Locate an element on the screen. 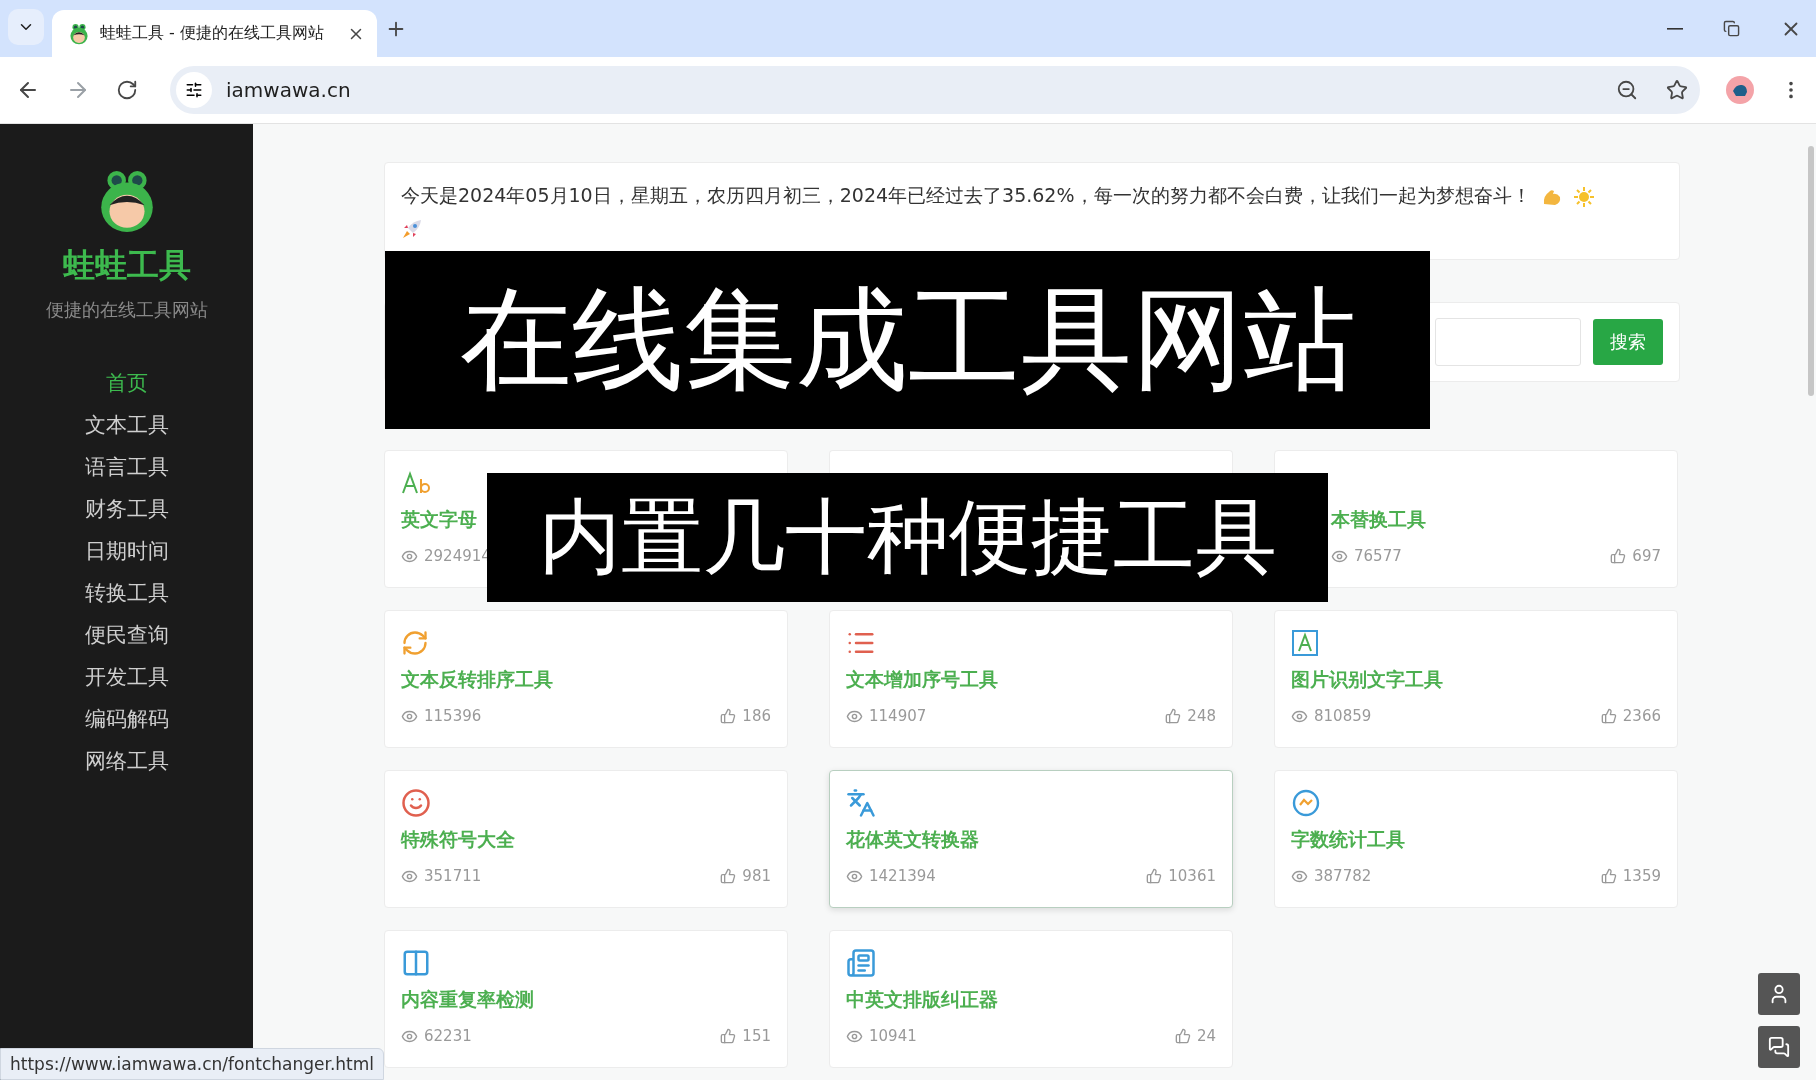  bookmark-star-icon is located at coordinates (1677, 90).